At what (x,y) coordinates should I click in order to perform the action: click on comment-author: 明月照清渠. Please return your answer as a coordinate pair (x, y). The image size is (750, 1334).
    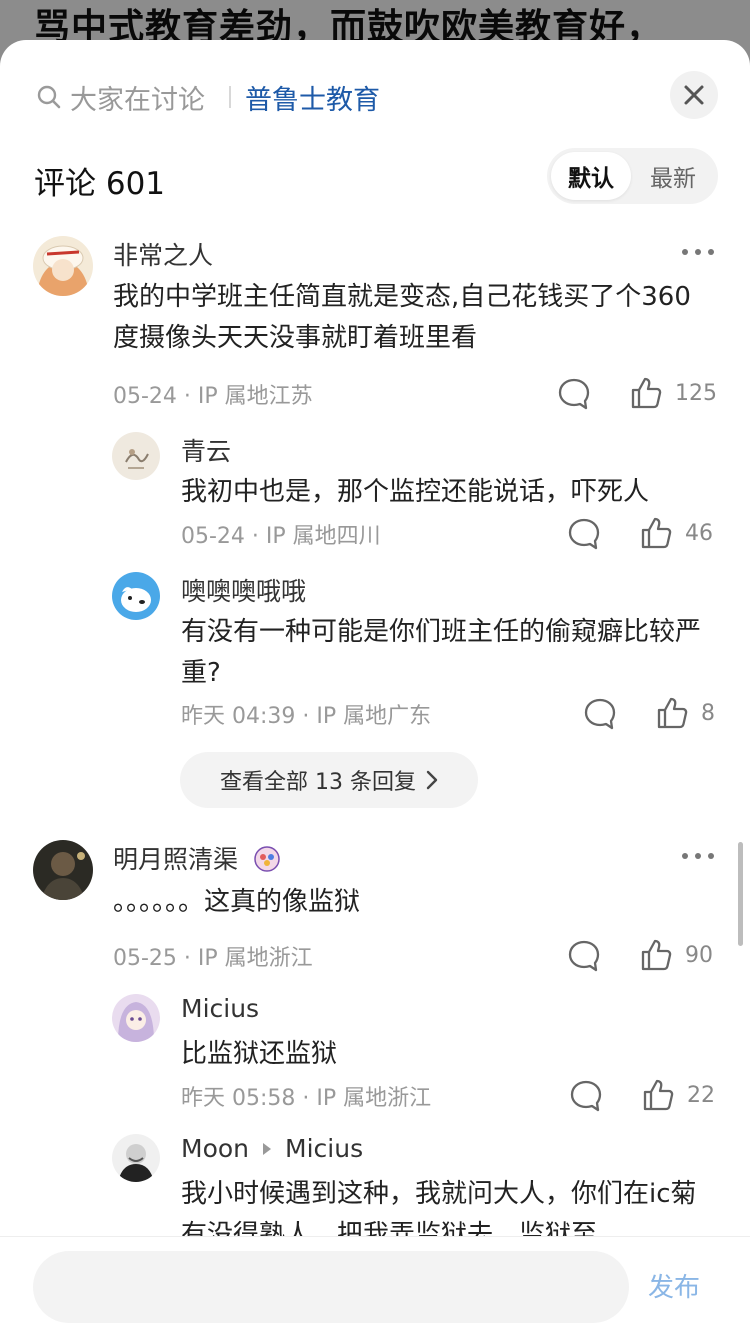
    Looking at the image, I should click on (196, 858).